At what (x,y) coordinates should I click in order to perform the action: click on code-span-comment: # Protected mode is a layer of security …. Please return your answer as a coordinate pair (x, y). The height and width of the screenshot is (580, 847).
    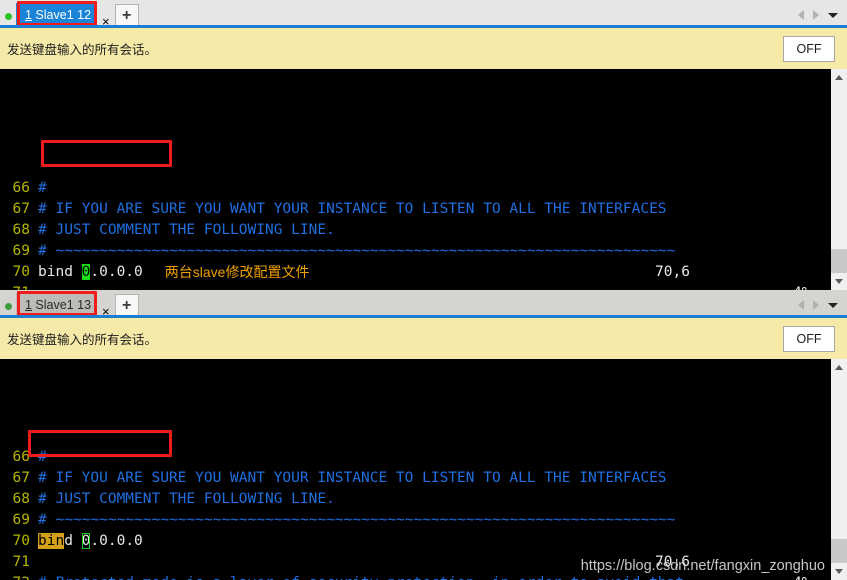
    Looking at the image, I should click on (361, 577).